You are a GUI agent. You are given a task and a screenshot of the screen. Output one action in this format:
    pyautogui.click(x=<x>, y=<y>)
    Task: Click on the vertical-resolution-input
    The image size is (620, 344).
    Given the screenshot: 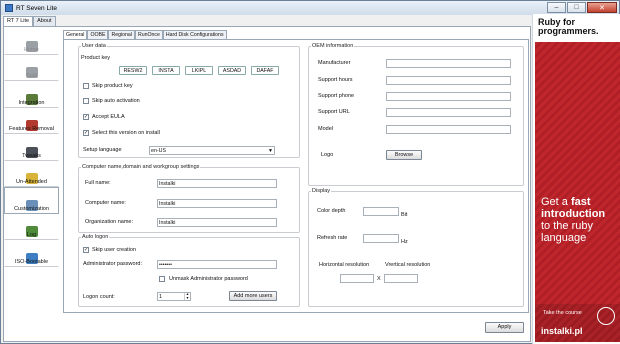 What is the action you would take?
    pyautogui.click(x=401, y=278)
    